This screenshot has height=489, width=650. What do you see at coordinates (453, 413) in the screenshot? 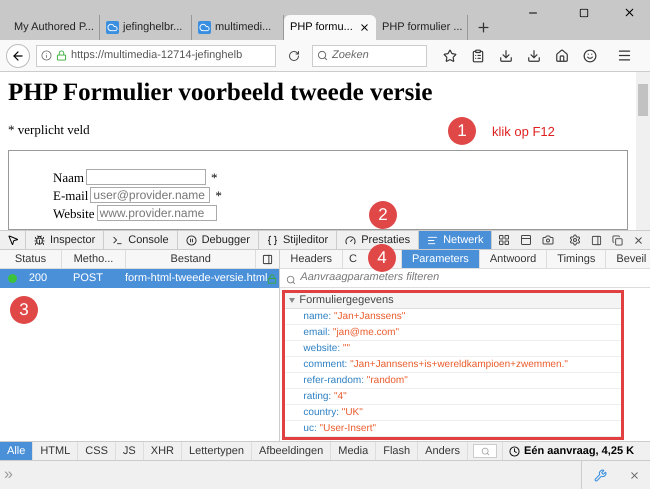
I see `parameter-row: country: "UK"` at bounding box center [453, 413].